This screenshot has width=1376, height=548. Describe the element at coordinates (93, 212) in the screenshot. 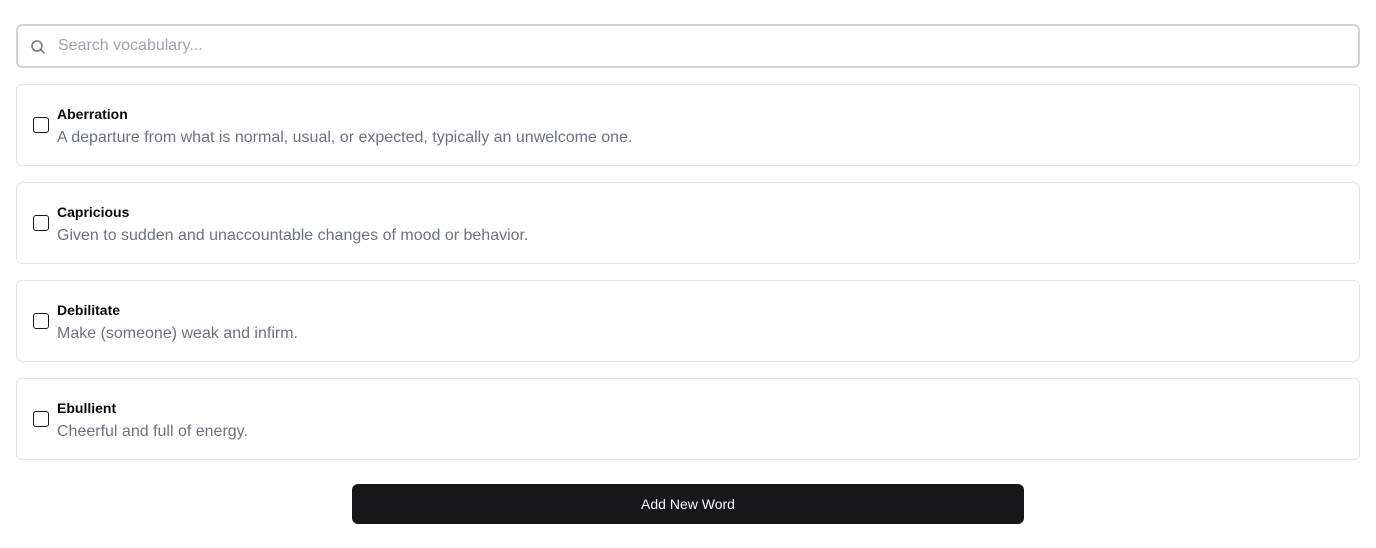

I see `word-term: Capricious` at that location.